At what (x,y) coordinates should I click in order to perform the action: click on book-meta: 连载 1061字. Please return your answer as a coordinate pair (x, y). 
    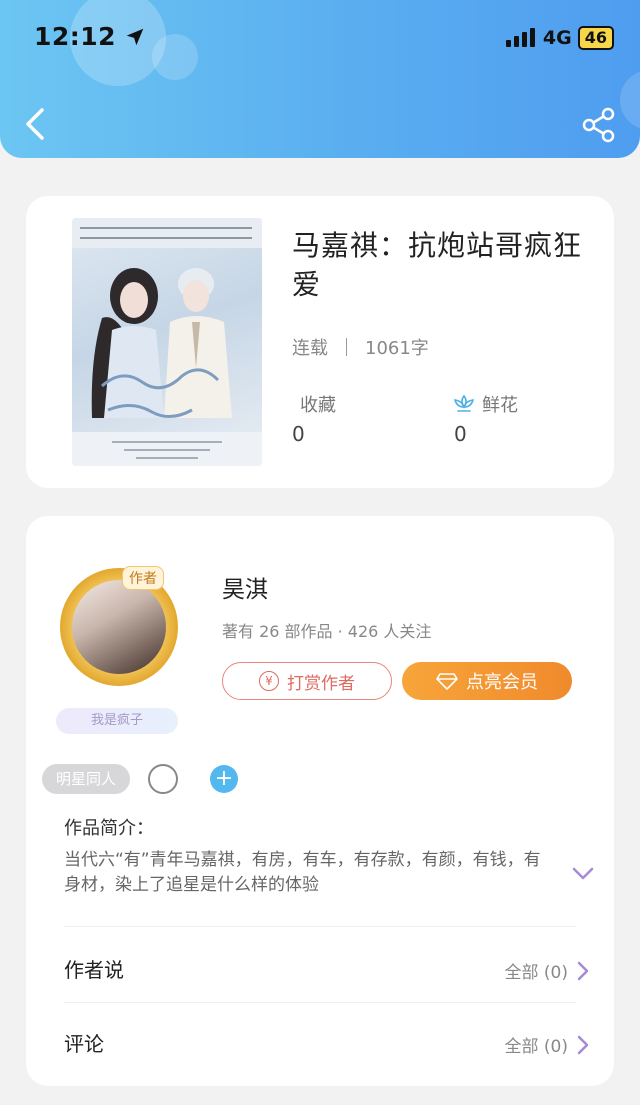
    Looking at the image, I should click on (360, 347).